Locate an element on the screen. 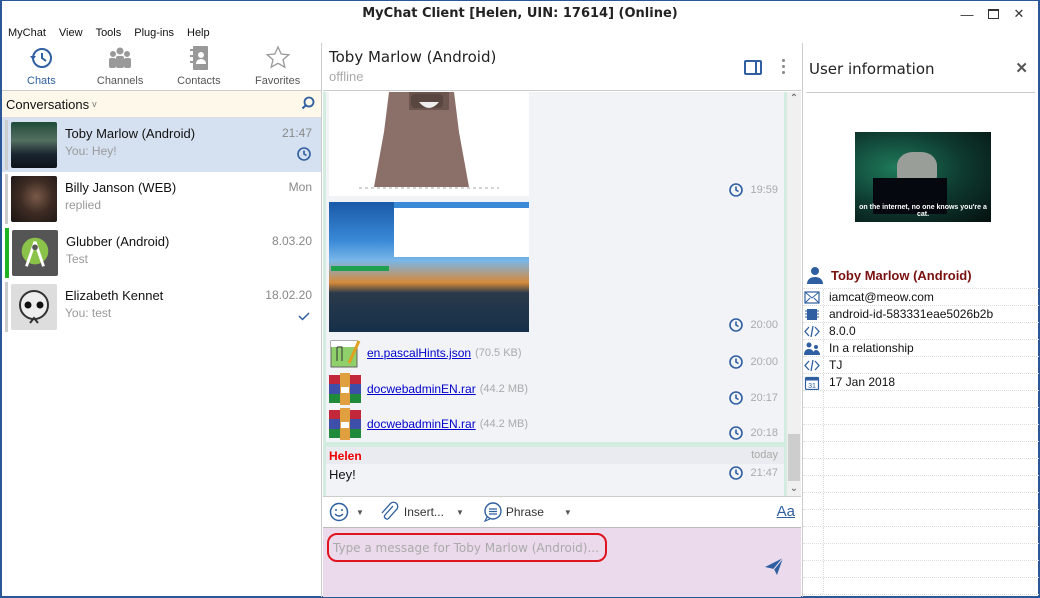  search-icon is located at coordinates (308, 103).